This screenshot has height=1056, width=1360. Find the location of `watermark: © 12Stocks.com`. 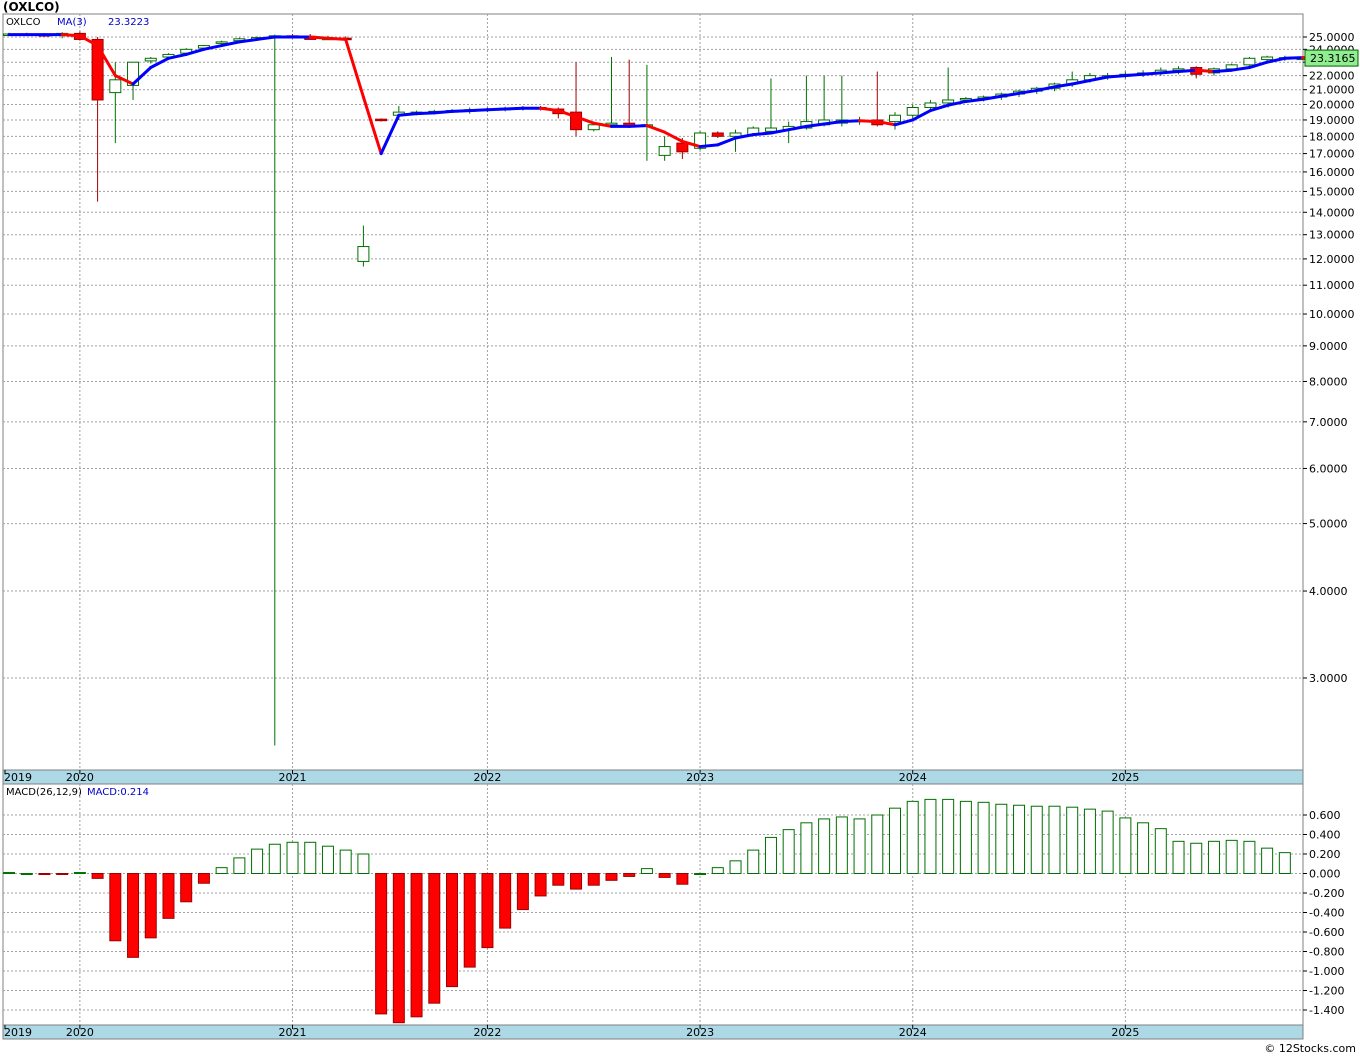

watermark: © 12Stocks.com is located at coordinates (1310, 1048).